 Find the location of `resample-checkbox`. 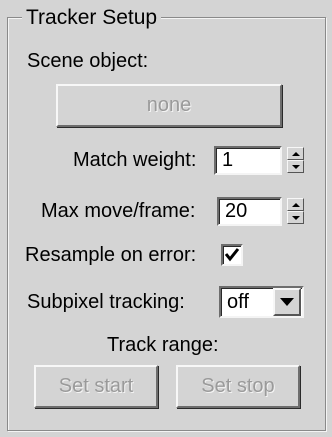

resample-checkbox is located at coordinates (232, 255).